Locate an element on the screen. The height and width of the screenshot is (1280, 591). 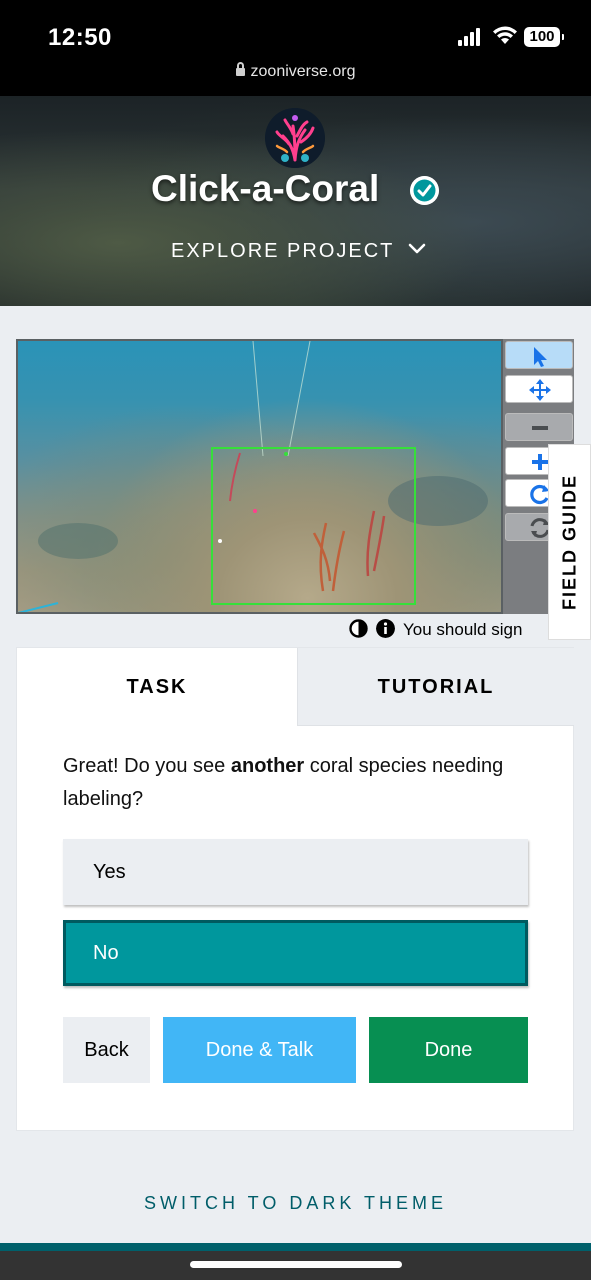
home-indicator is located at coordinates (296, 1264).